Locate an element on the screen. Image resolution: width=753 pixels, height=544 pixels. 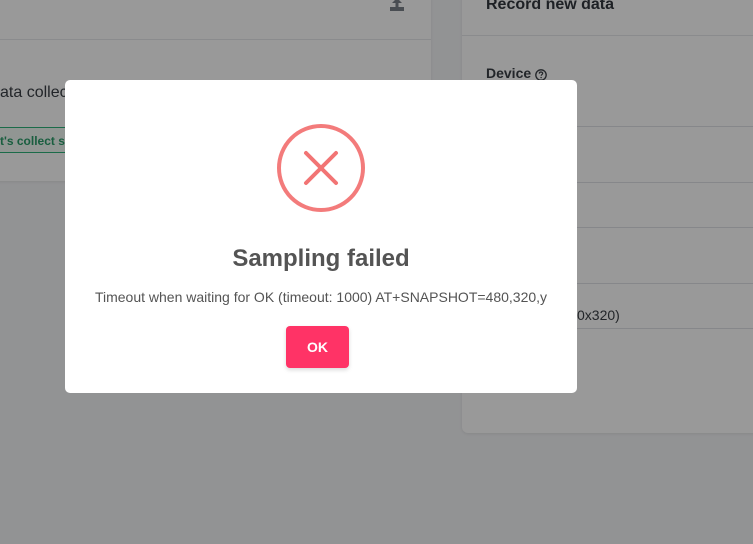
error-x-circle-icon is located at coordinates (321, 168).